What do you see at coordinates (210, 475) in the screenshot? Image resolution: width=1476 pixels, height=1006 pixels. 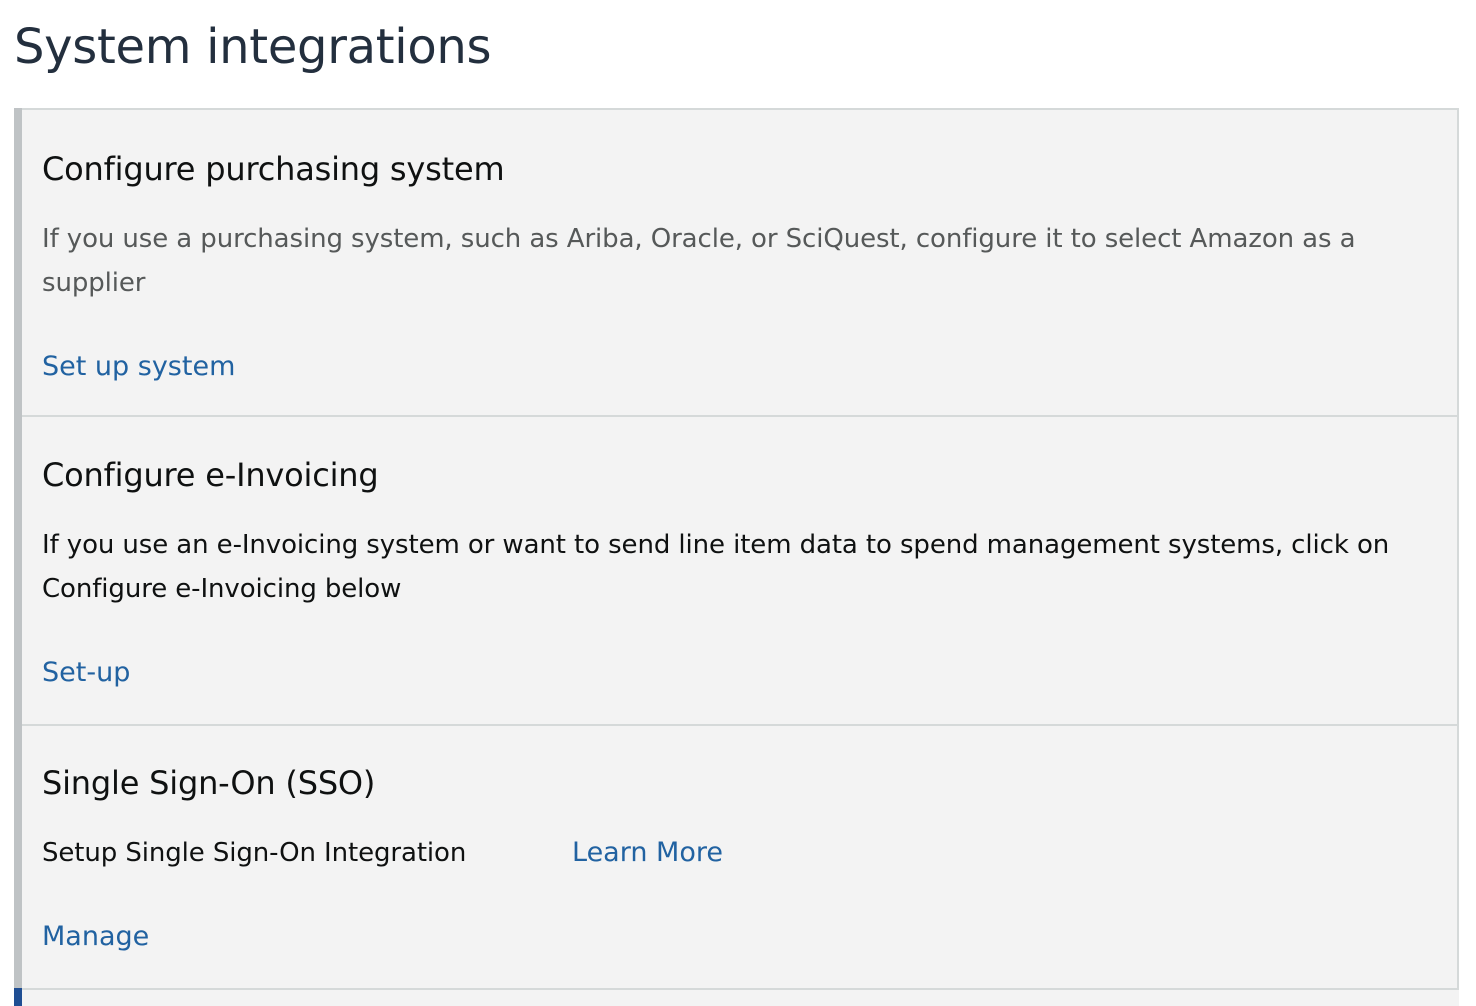 I see `card-title: Configure e-Invoicing` at bounding box center [210, 475].